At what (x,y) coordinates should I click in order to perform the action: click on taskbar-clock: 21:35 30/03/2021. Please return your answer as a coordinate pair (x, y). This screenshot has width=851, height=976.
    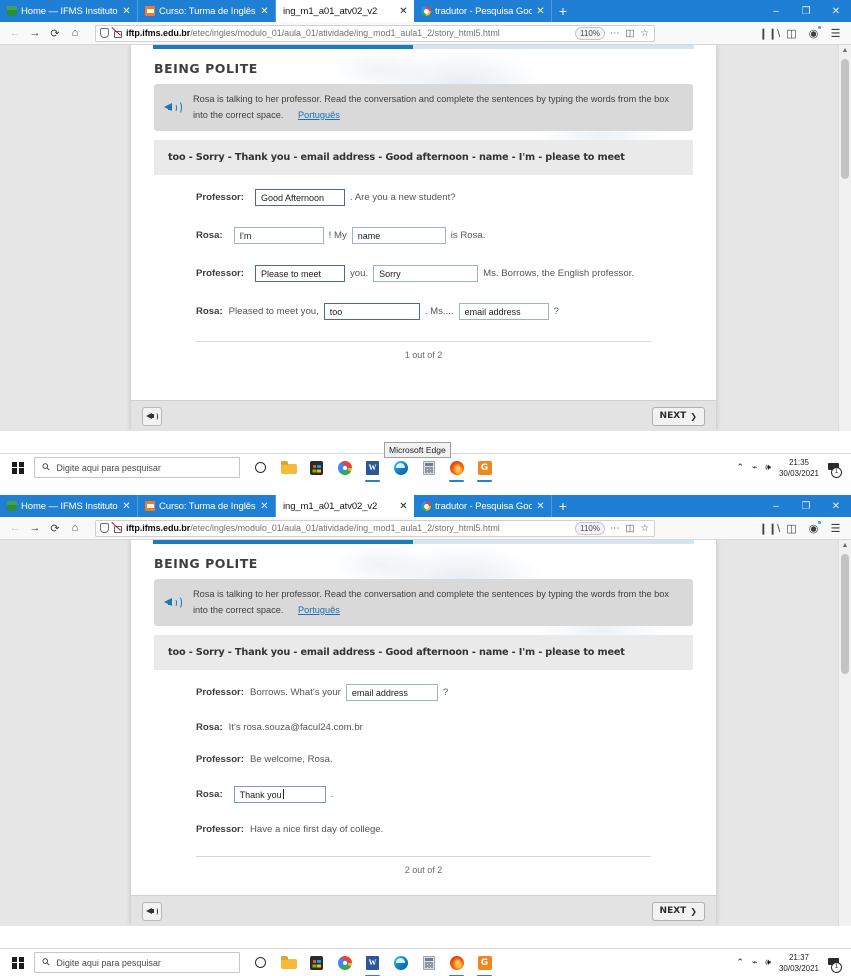
    Looking at the image, I should click on (799, 468).